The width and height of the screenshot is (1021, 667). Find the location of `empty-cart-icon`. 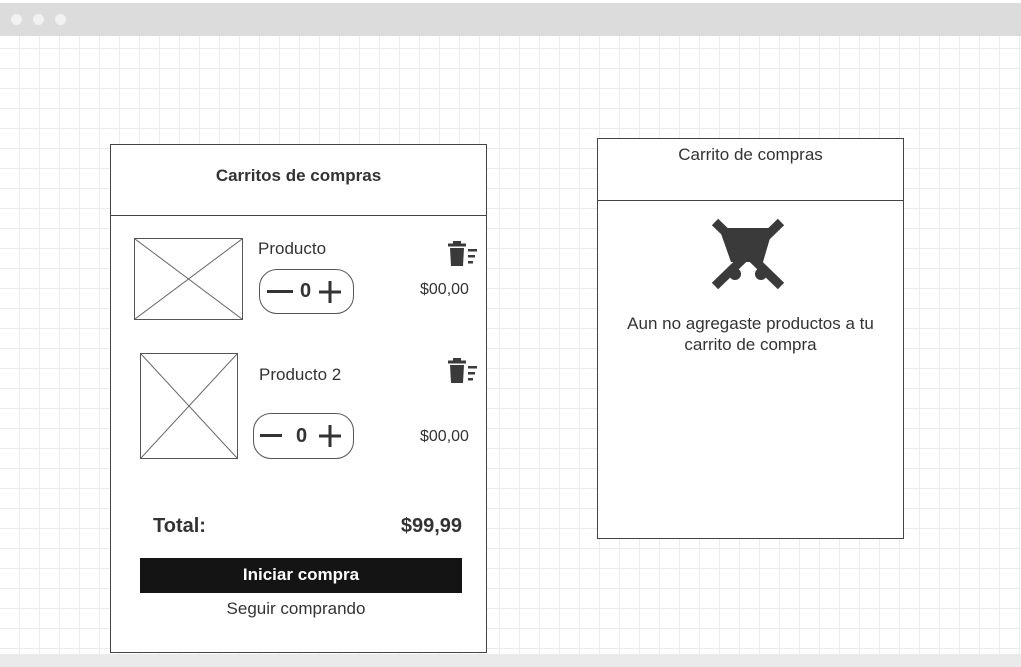

empty-cart-icon is located at coordinates (748, 254).